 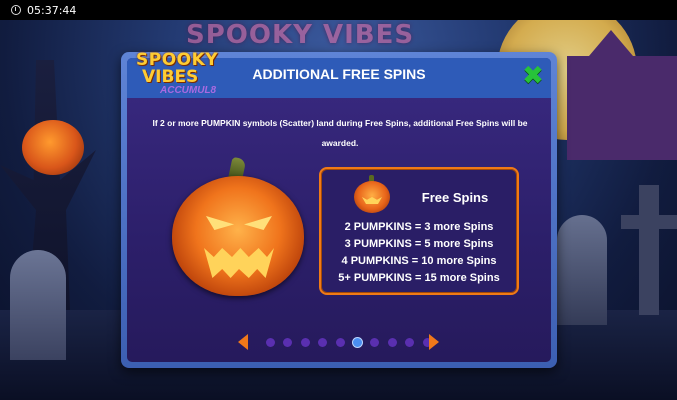 What do you see at coordinates (338, 10) in the screenshot?
I see `status-bar: 05:37:44` at bounding box center [338, 10].